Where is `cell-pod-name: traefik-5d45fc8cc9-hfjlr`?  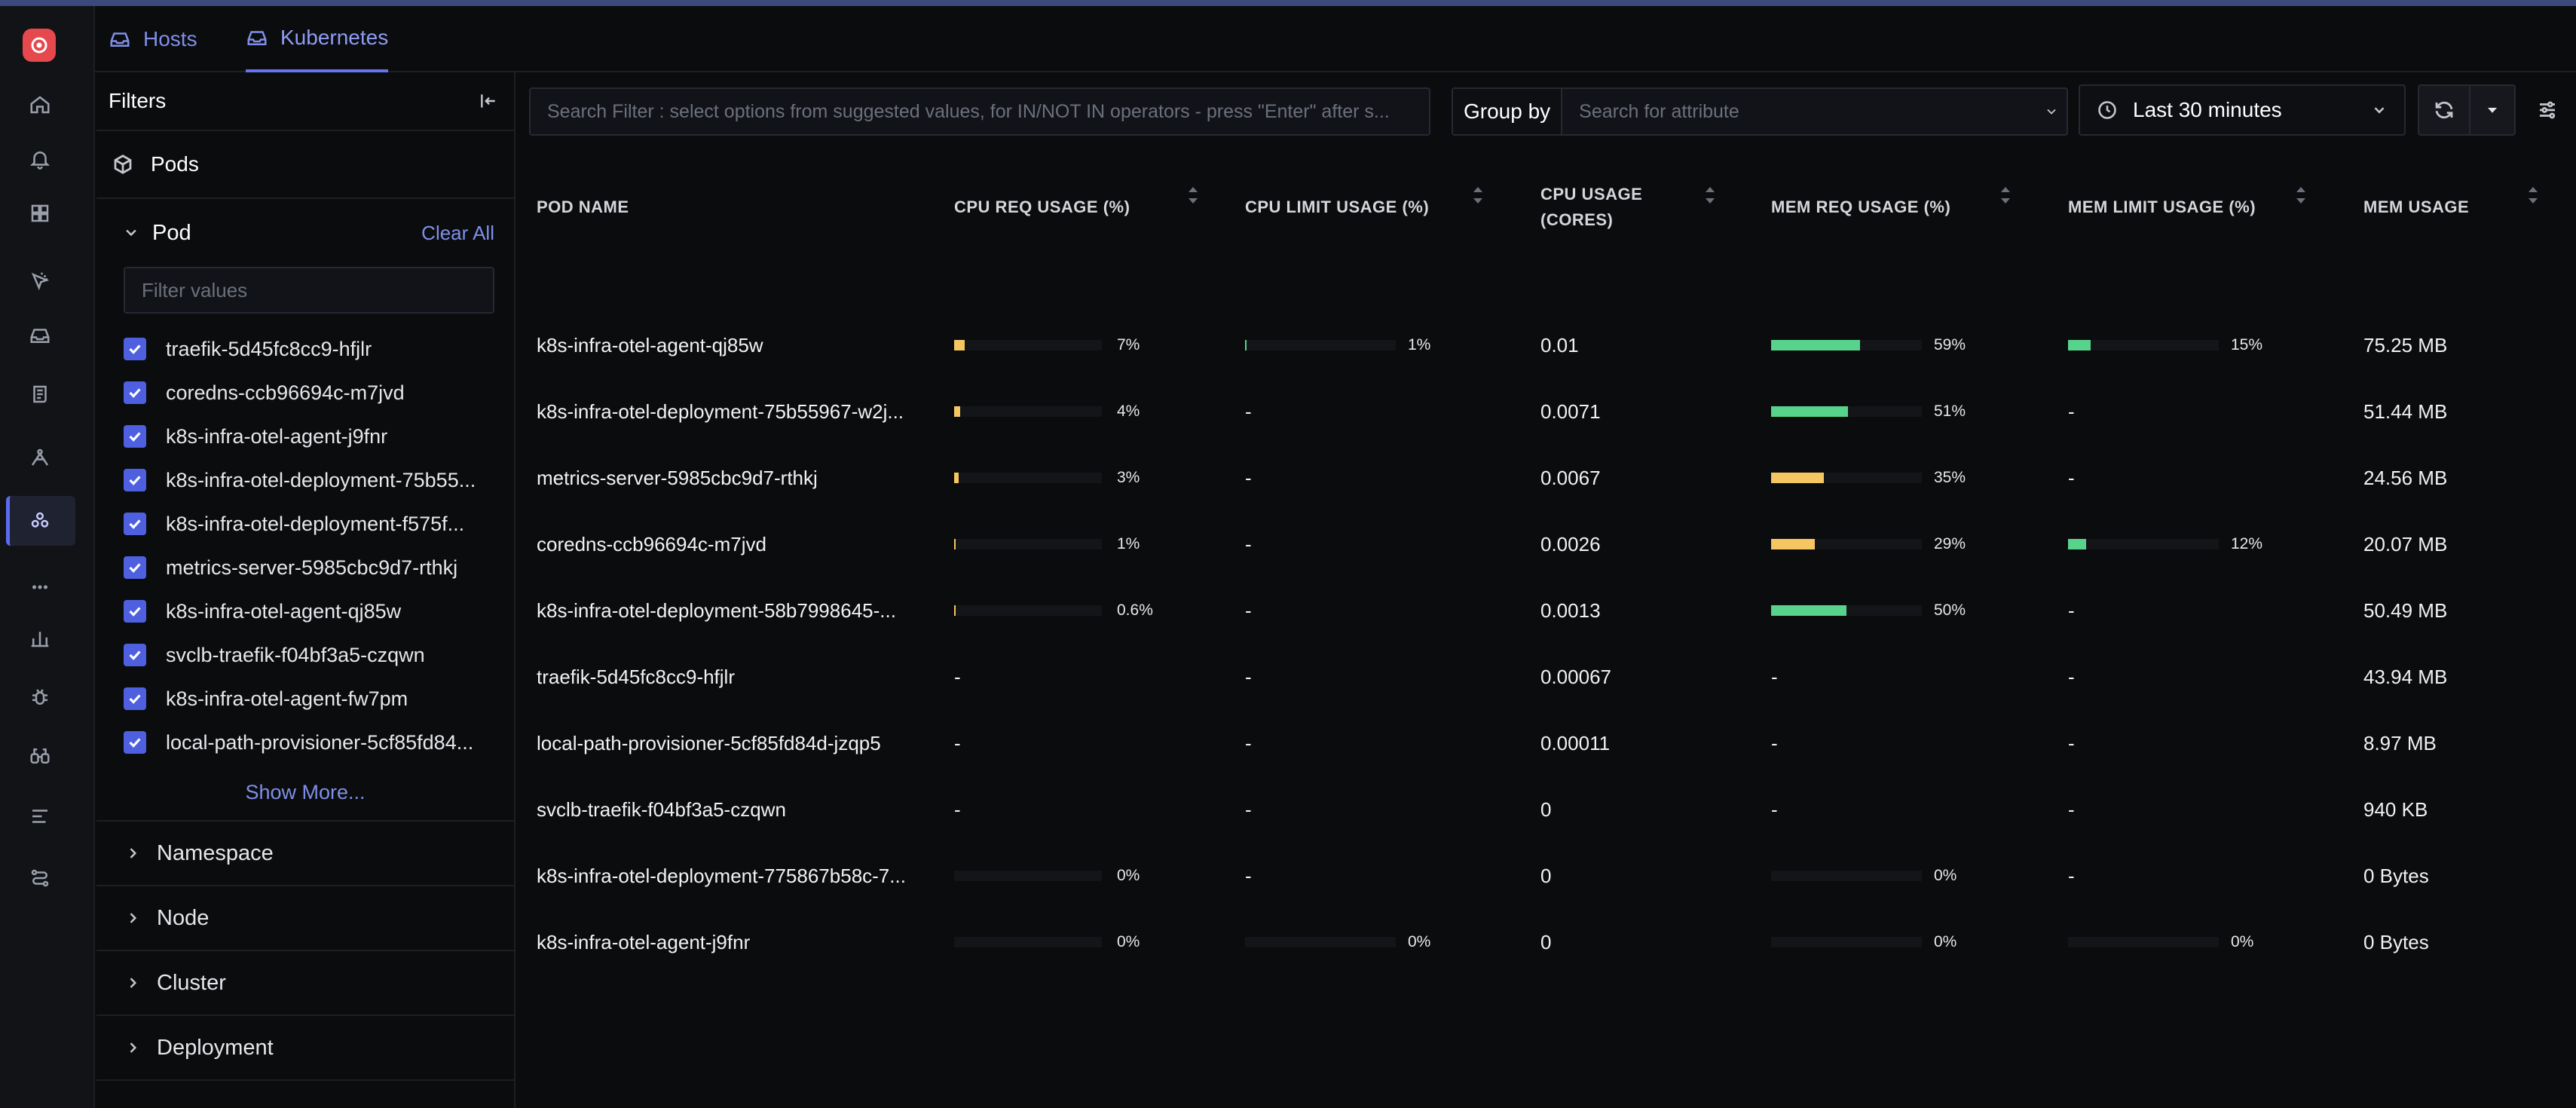
cell-pod-name: traefik-5d45fc8cc9-hfjlr is located at coordinates (636, 677).